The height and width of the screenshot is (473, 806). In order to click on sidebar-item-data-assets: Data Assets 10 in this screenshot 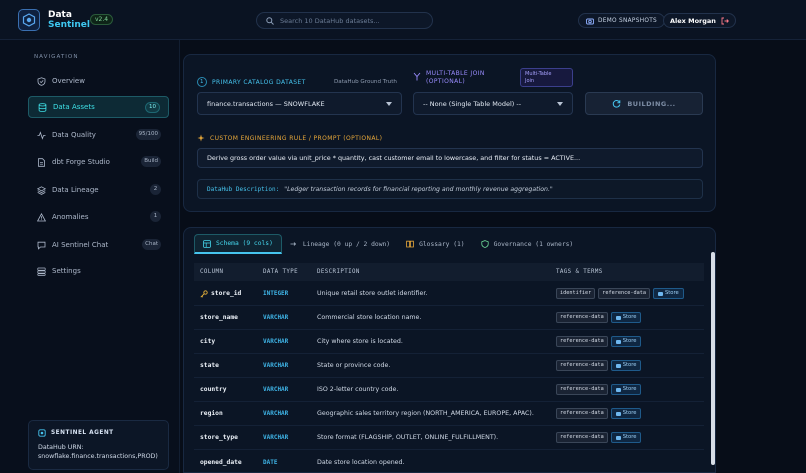, I will do `click(98, 107)`.